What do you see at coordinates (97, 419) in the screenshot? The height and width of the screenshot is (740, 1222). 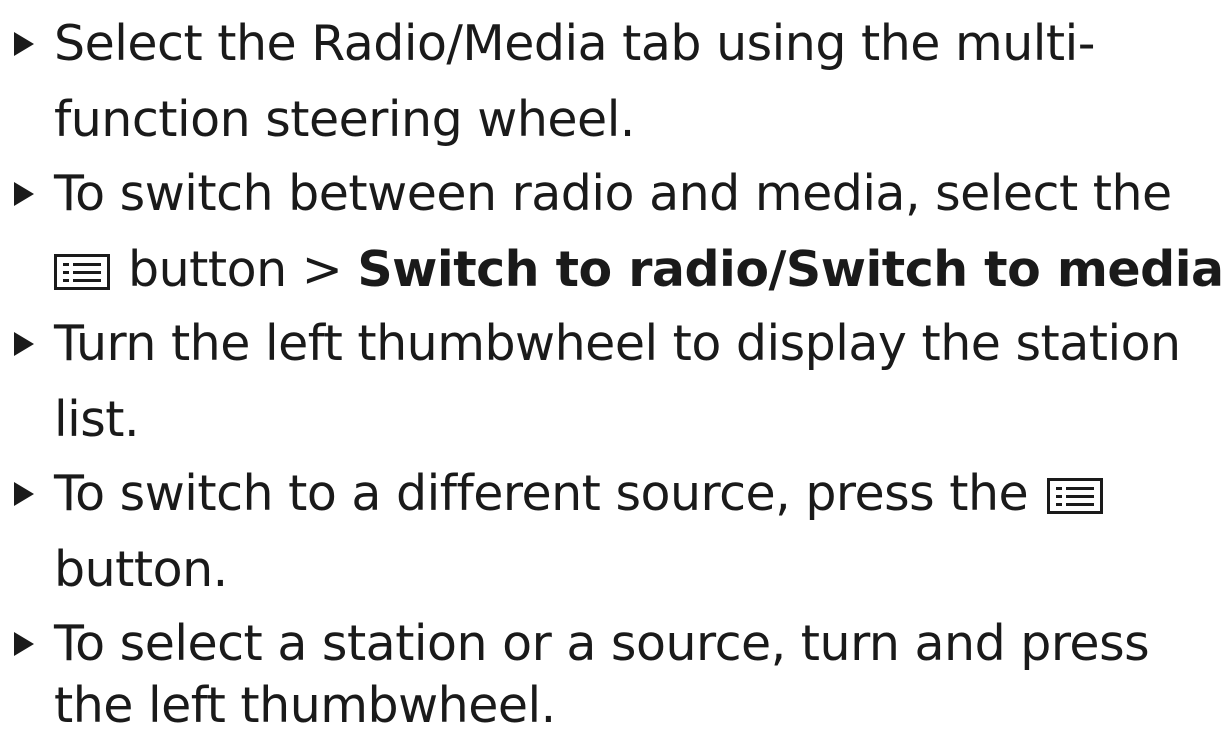 I see `step-3-line-2: list.` at bounding box center [97, 419].